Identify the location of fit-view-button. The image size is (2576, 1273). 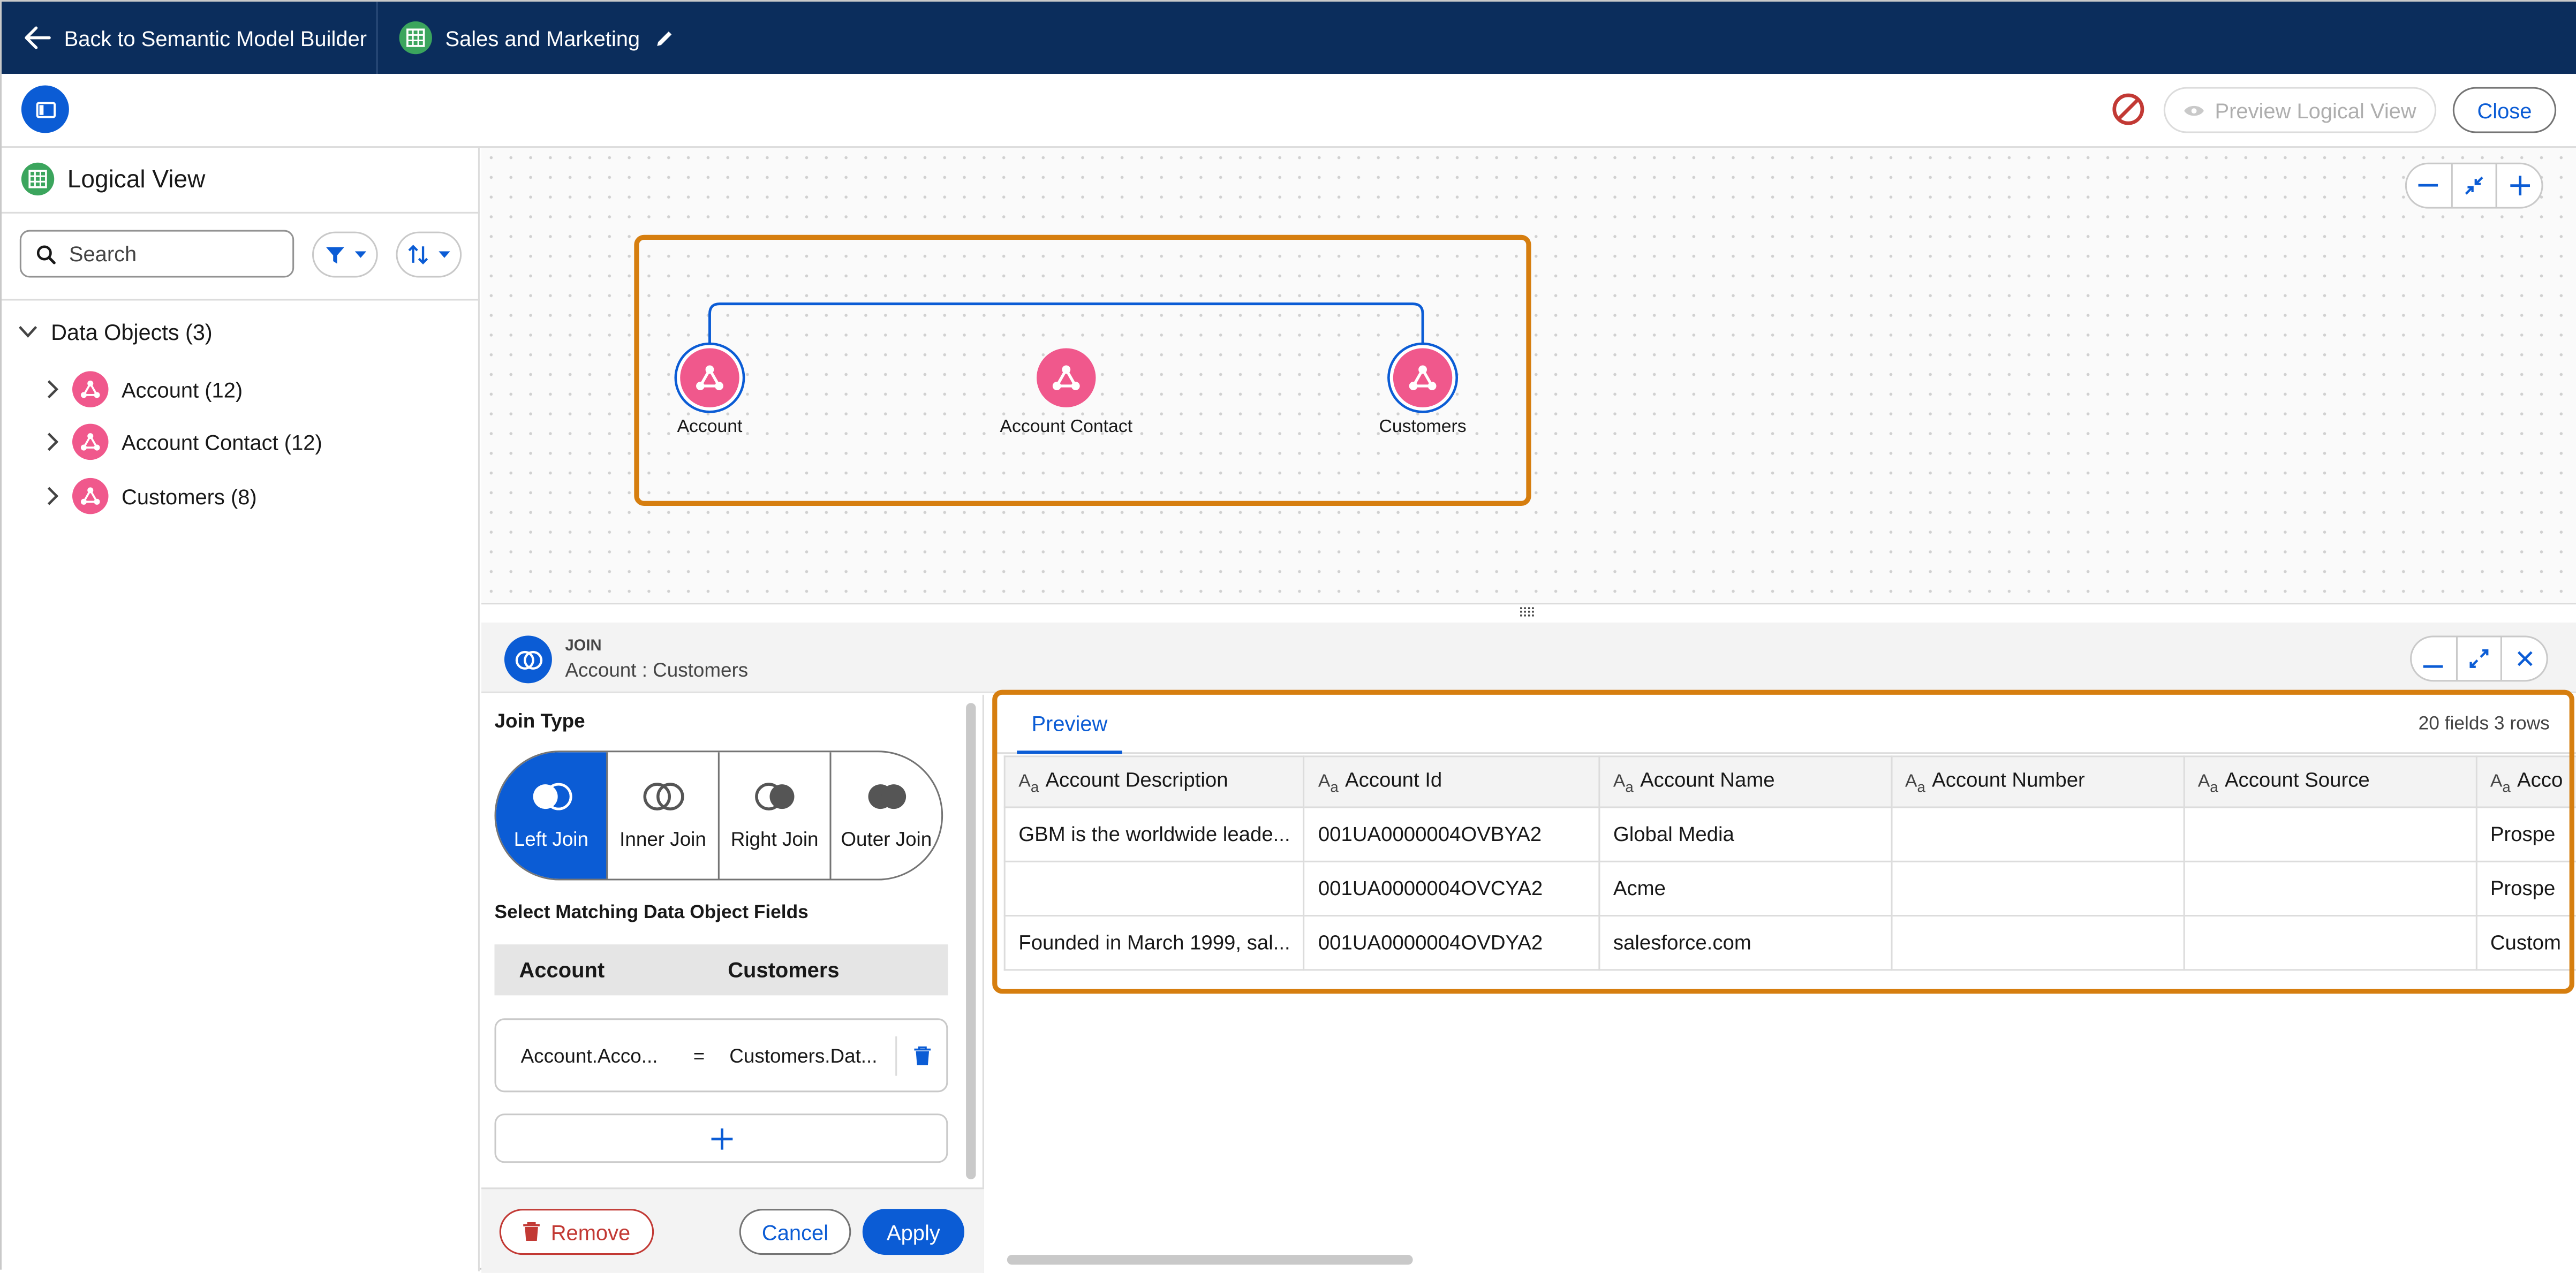
(2473, 185).